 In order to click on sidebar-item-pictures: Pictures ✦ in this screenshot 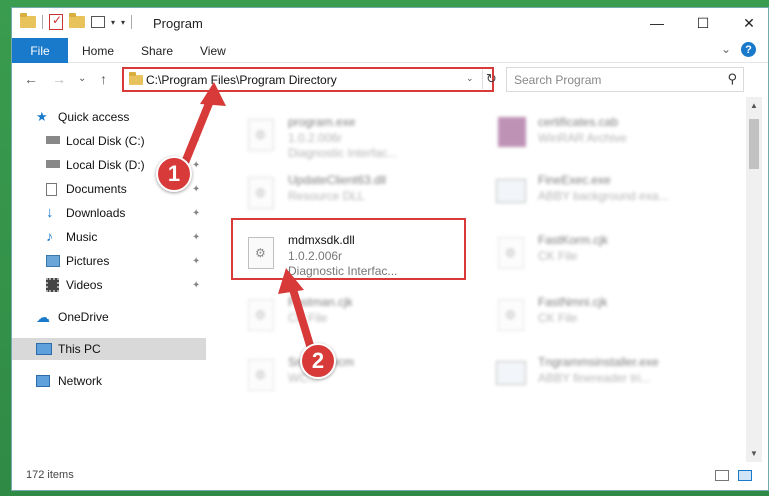, I will do `click(109, 261)`.